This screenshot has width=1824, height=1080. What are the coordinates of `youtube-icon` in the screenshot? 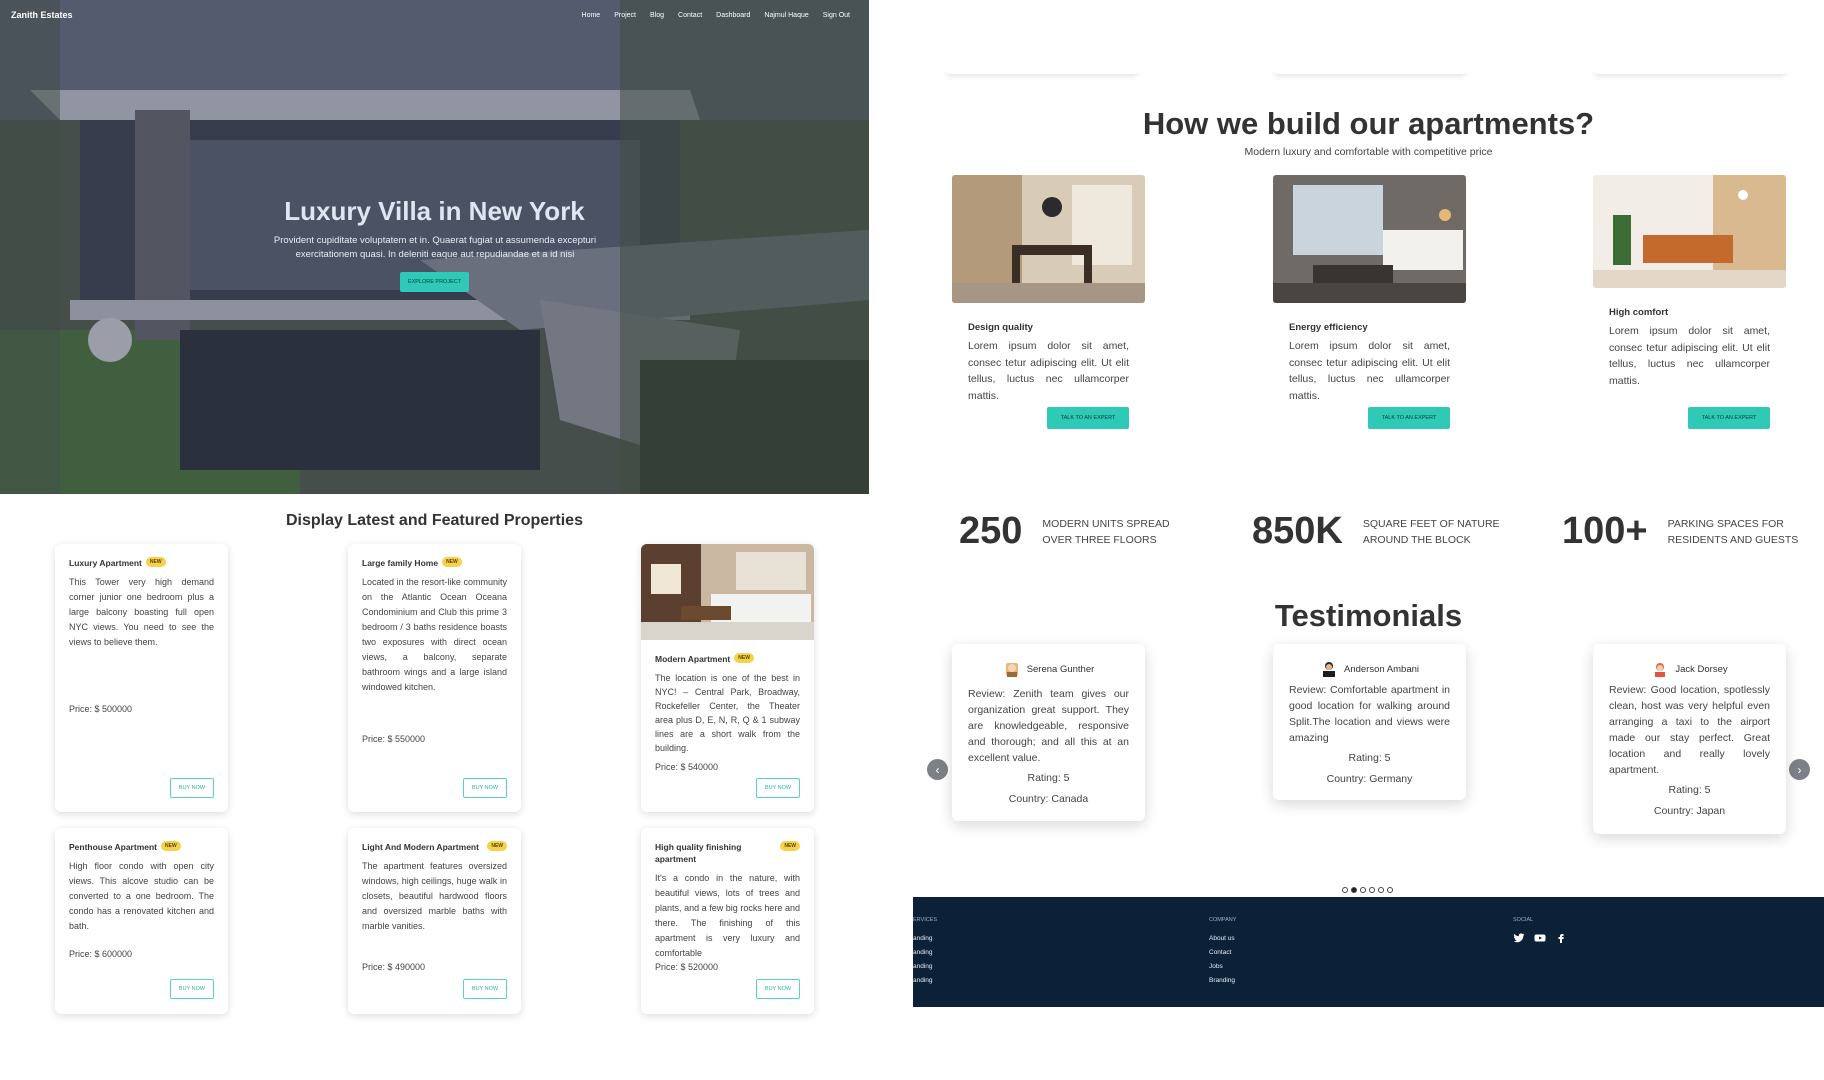 It's located at (1540, 938).